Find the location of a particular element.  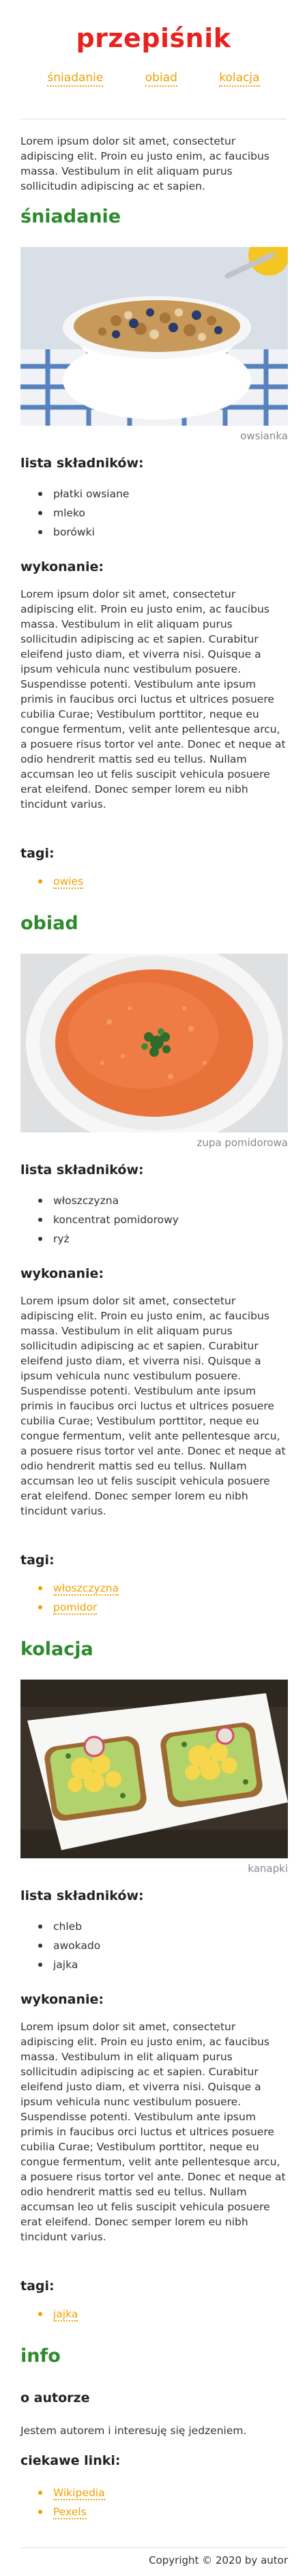

tag-link: owies is located at coordinates (68, 882).